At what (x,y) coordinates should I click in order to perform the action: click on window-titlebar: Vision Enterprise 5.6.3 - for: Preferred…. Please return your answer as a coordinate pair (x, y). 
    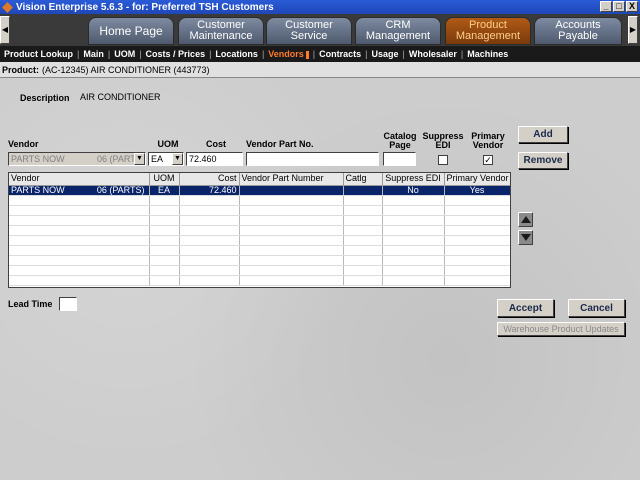
    Looking at the image, I should click on (320, 7).